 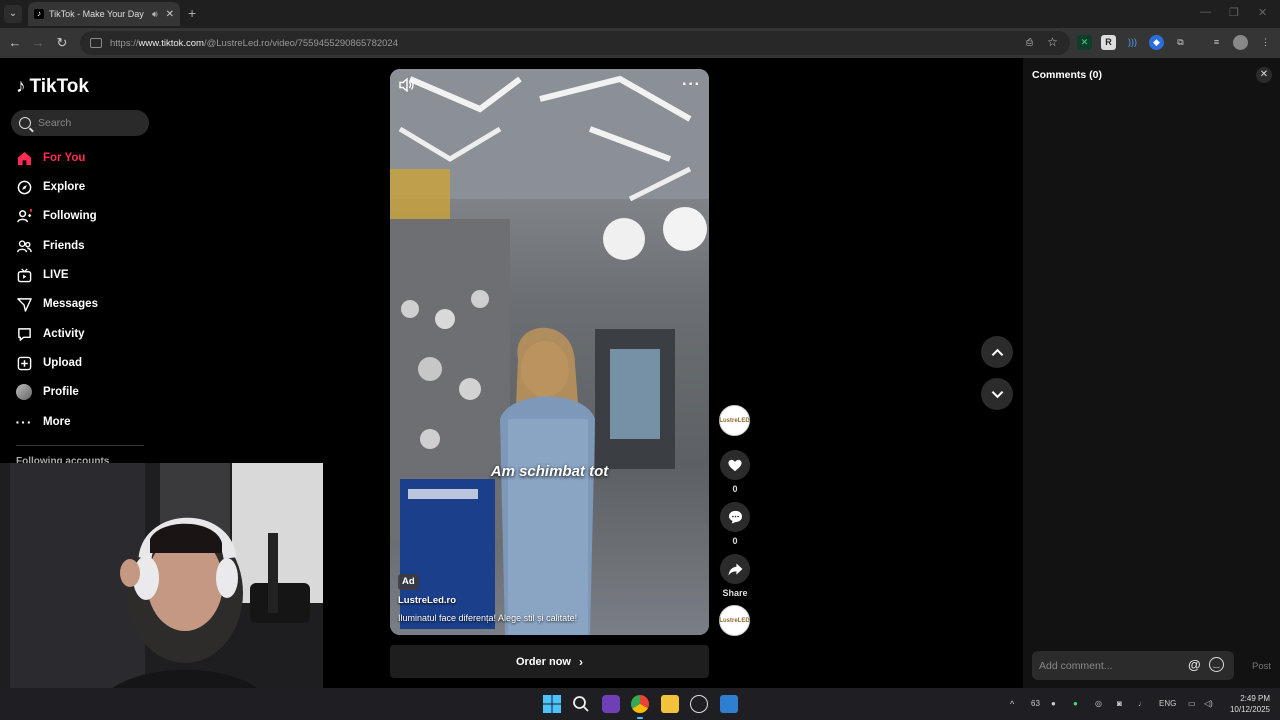 I want to click on url-path: /@LustreLed.ro/video/7559455290865782024, so click(x=300, y=43).